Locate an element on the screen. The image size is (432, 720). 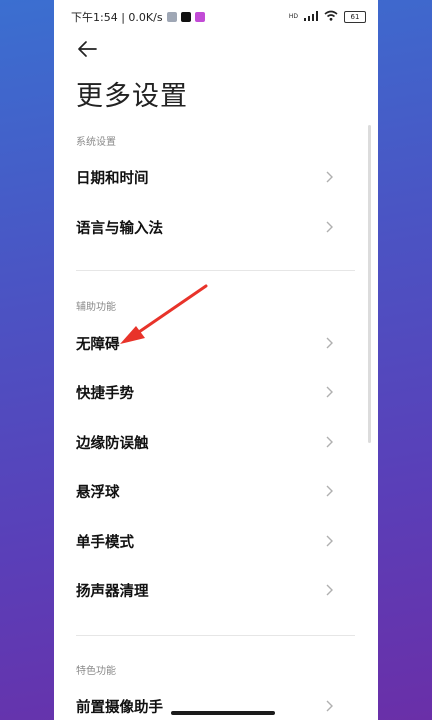
notification-app-icon is located at coordinates (171, 17).